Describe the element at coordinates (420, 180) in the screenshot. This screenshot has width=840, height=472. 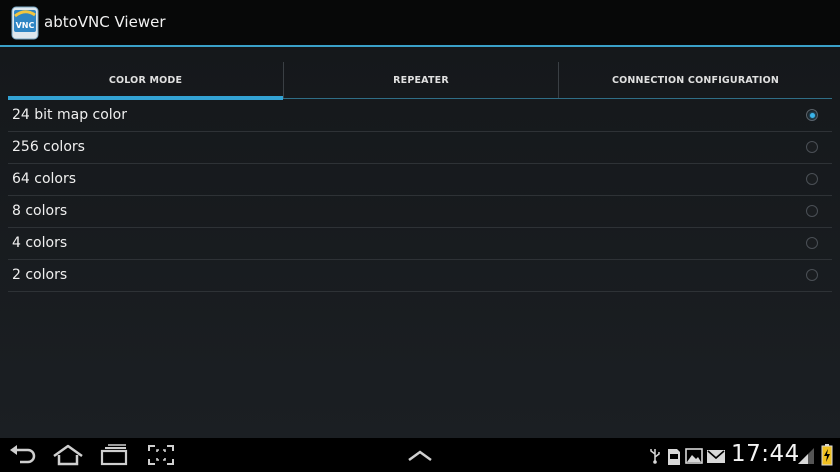
I see `color-mode-option: 64 colors` at that location.